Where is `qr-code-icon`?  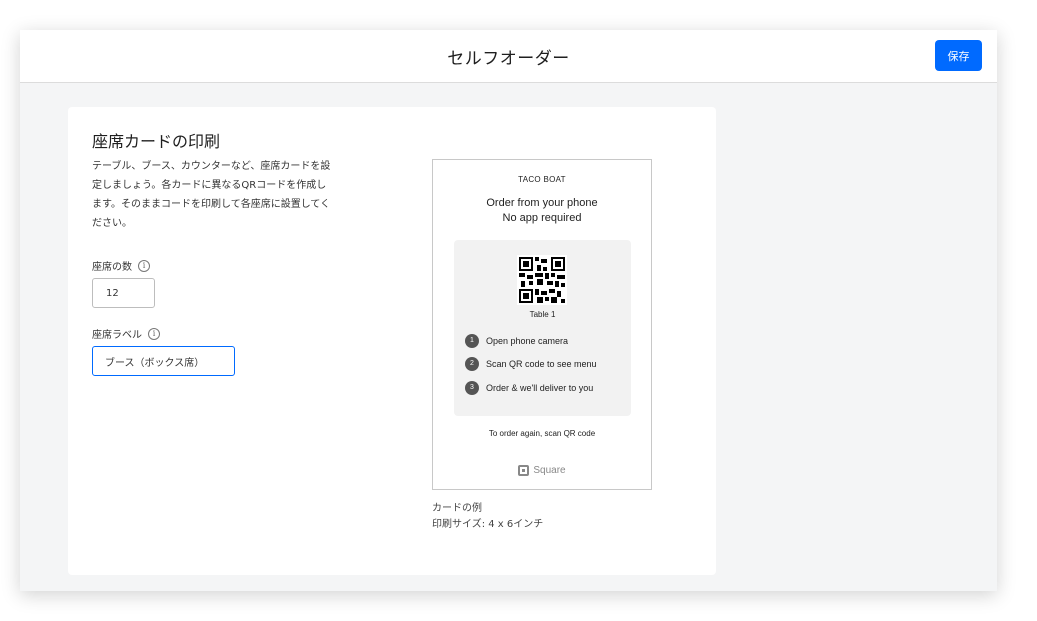
qr-code-icon is located at coordinates (542, 280).